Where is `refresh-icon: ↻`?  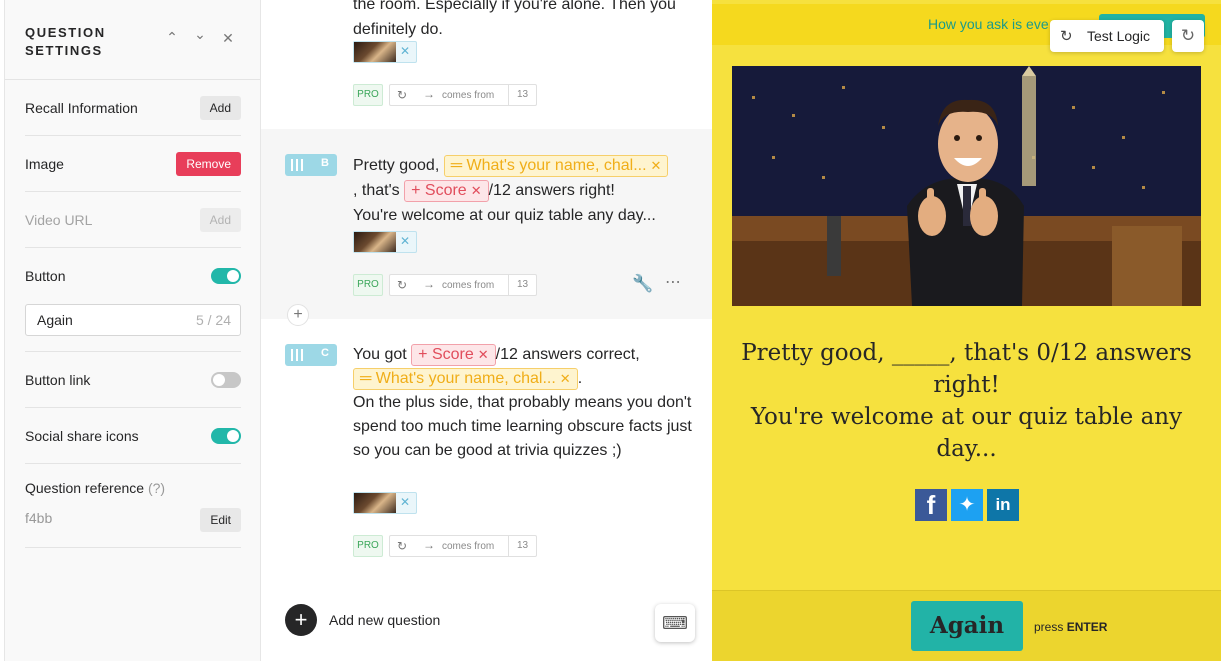
refresh-icon: ↻ is located at coordinates (1188, 36).